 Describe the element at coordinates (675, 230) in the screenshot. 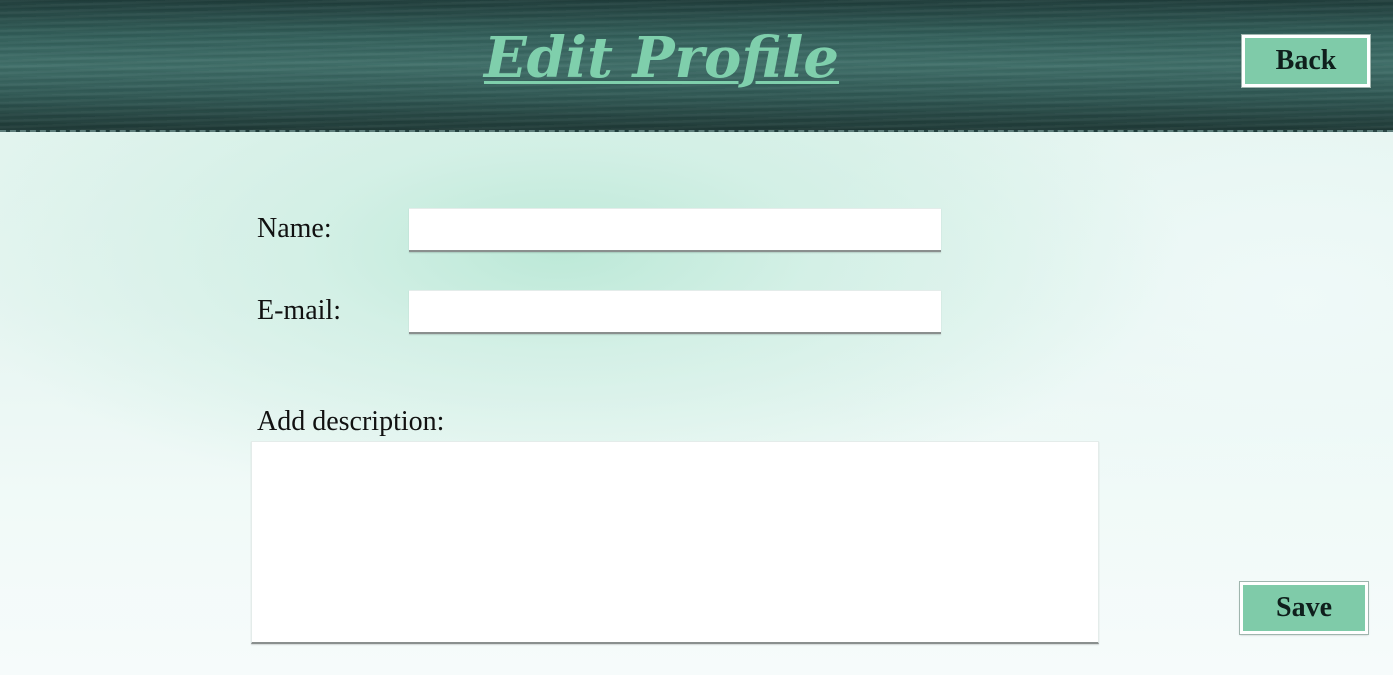

I see `name-field` at that location.